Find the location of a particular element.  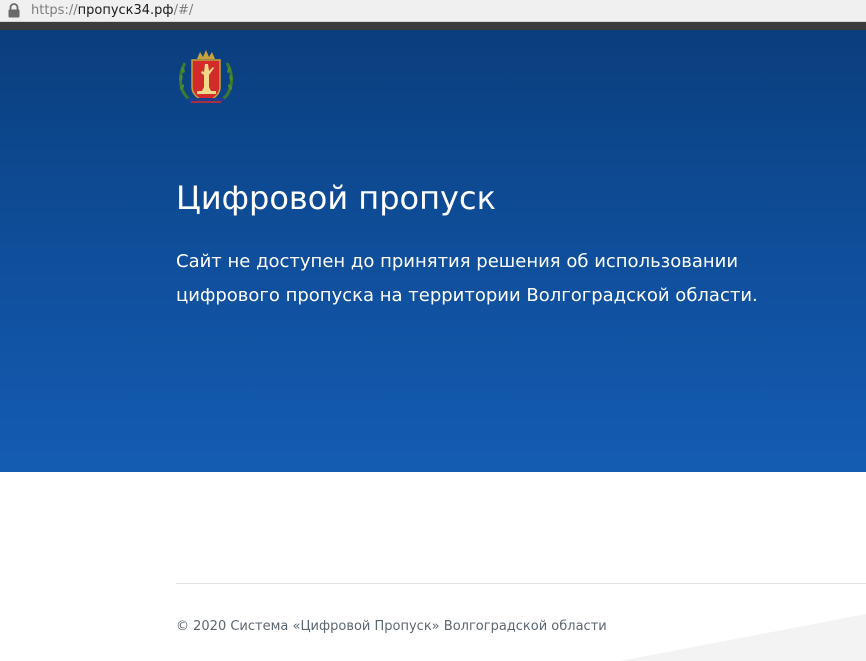

address-bar: https://пропуск34.рф/#/ is located at coordinates (433, 11).